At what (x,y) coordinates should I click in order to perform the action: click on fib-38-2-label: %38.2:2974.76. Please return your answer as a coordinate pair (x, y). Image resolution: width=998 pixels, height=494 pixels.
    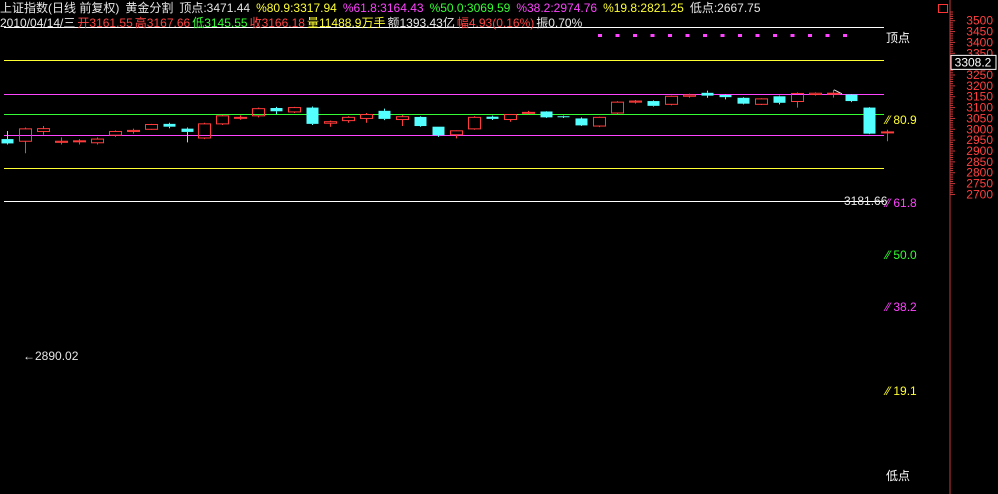
    Looking at the image, I should click on (557, 8).